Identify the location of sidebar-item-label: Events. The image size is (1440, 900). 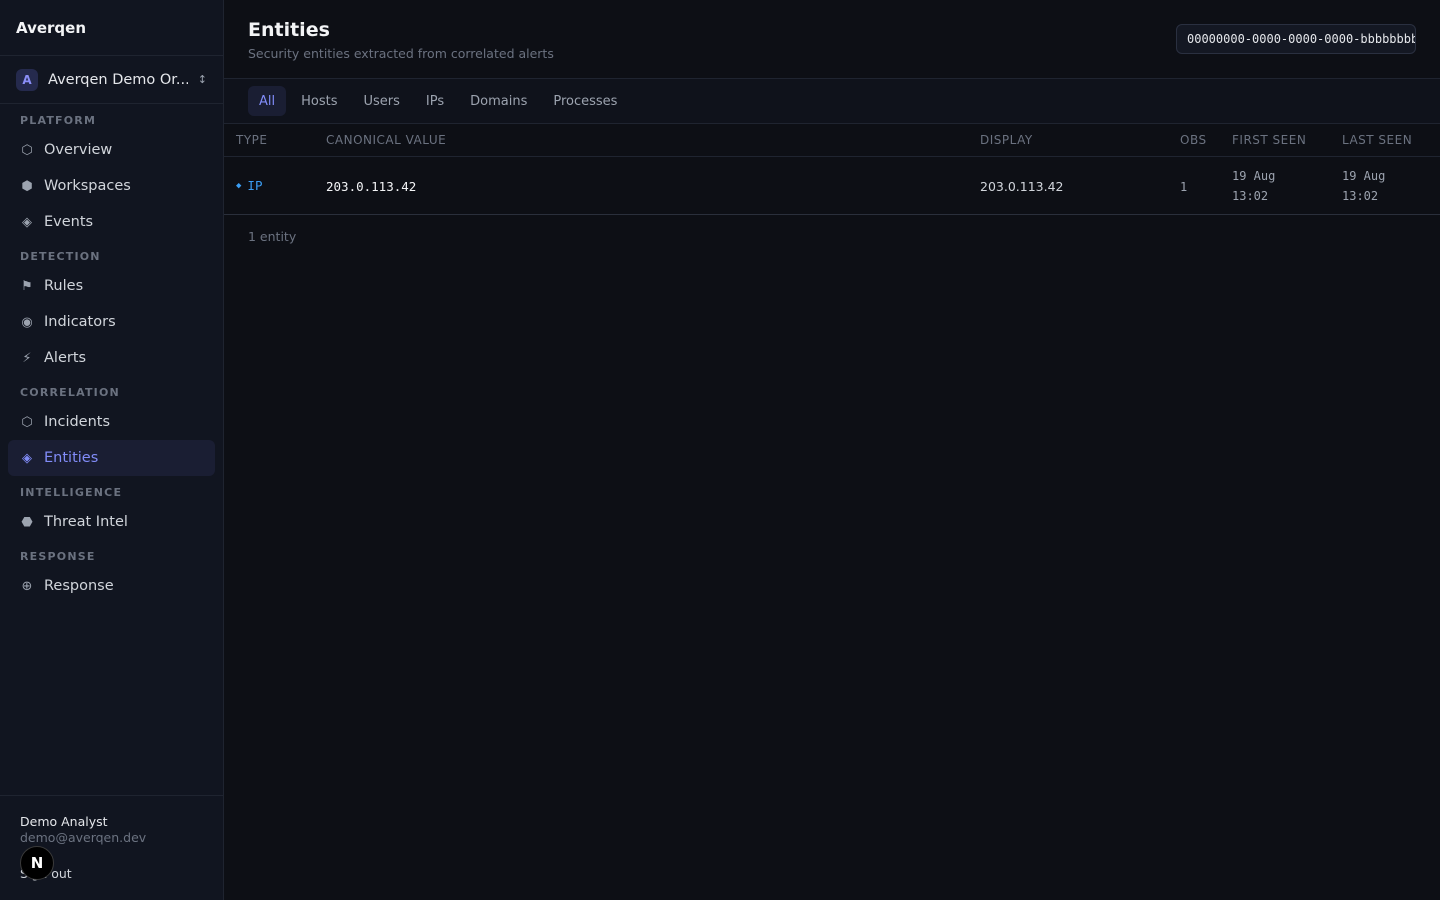
(69, 222).